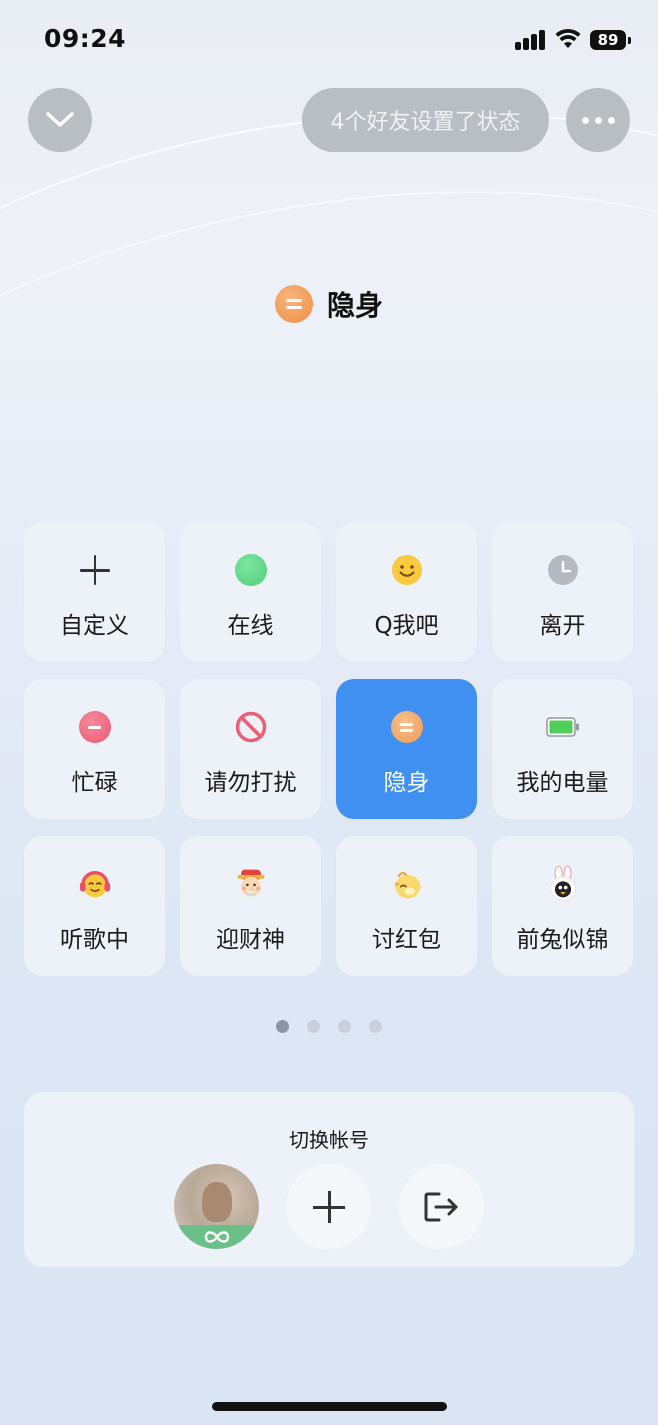  I want to click on logout-icon, so click(440, 1206).